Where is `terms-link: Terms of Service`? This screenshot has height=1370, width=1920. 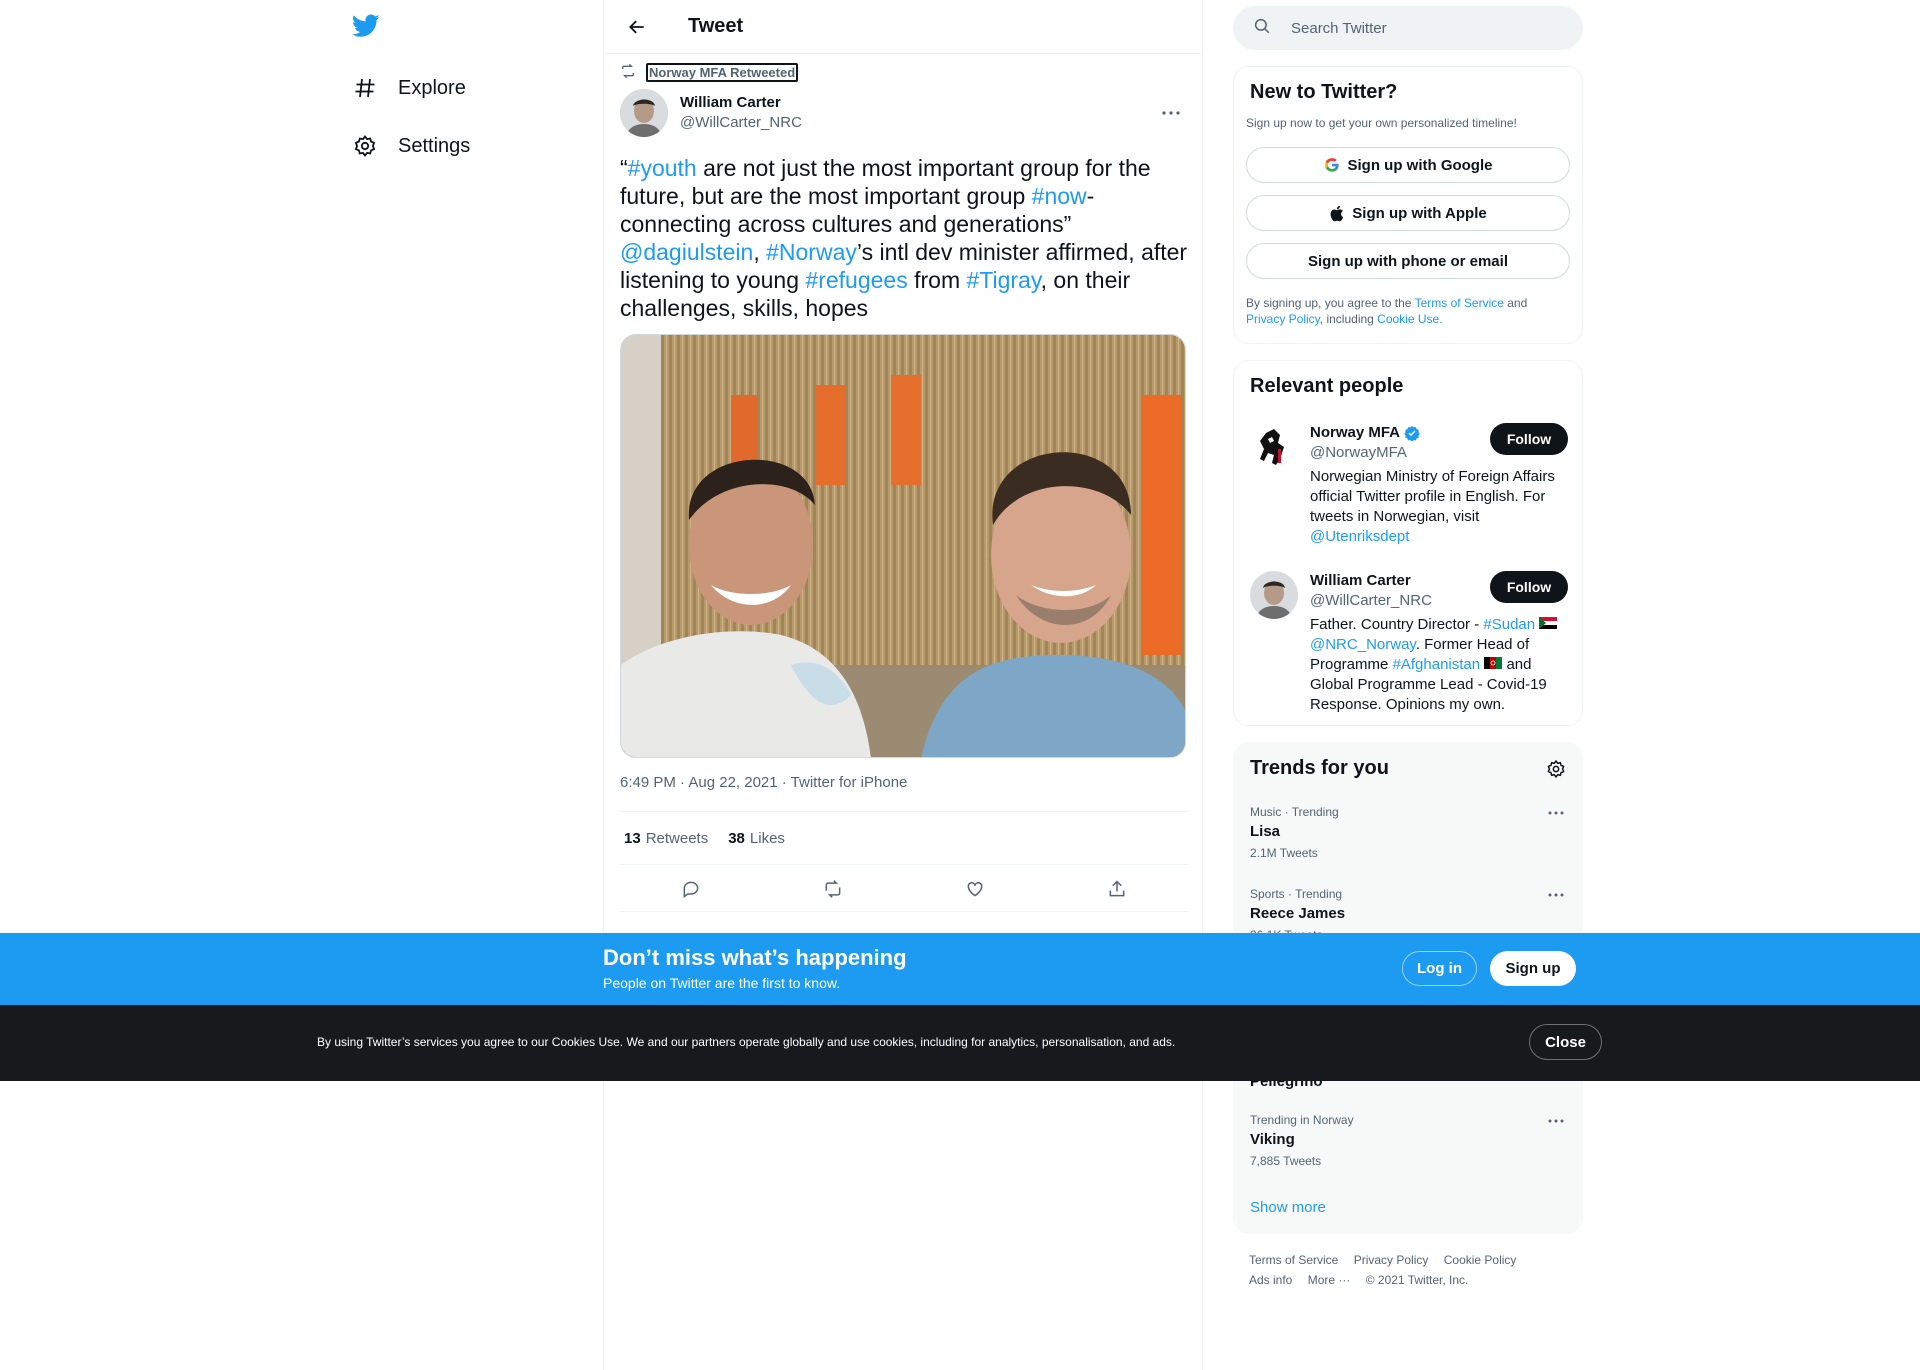 terms-link: Terms of Service is located at coordinates (1459, 303).